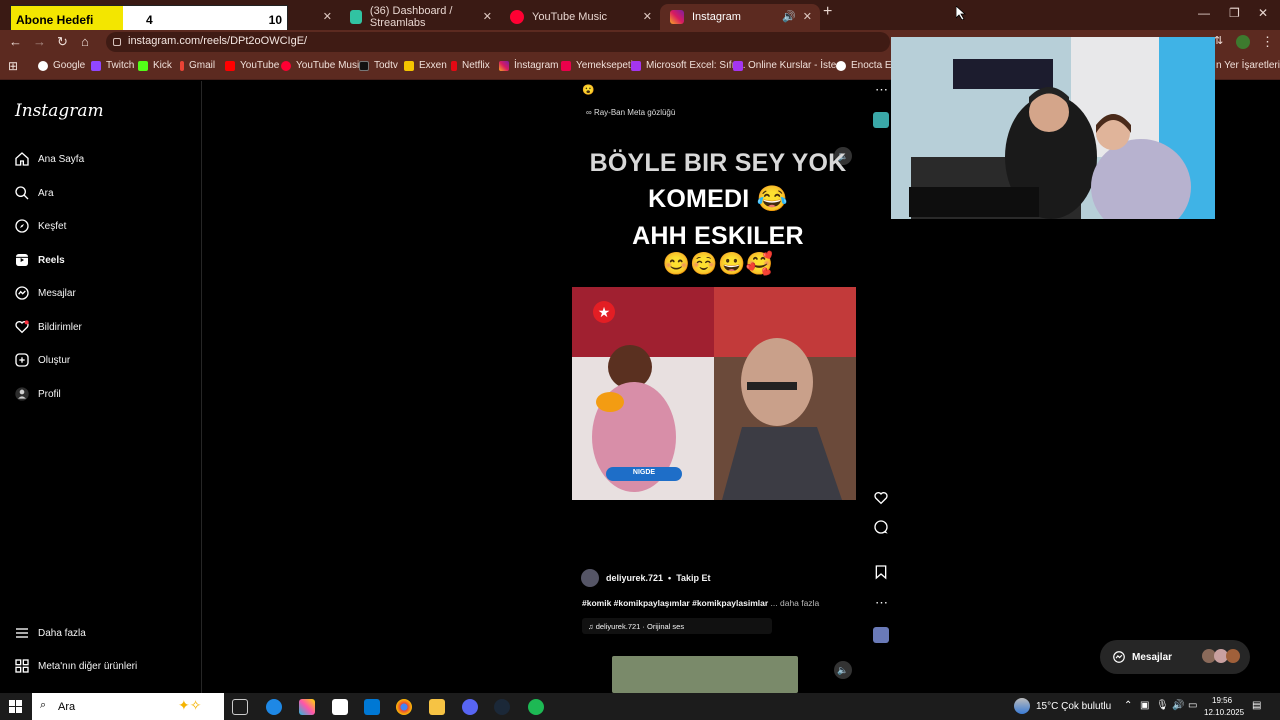  Describe the element at coordinates (1144, 705) in the screenshot. I see `network-icon: ▣` at that location.